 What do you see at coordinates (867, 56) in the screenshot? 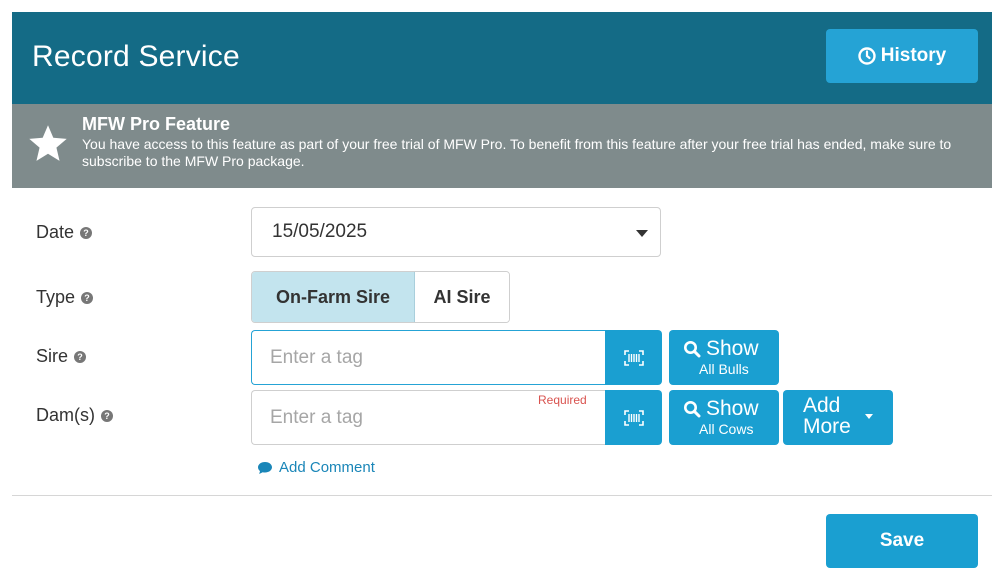
I see `clock-icon` at bounding box center [867, 56].